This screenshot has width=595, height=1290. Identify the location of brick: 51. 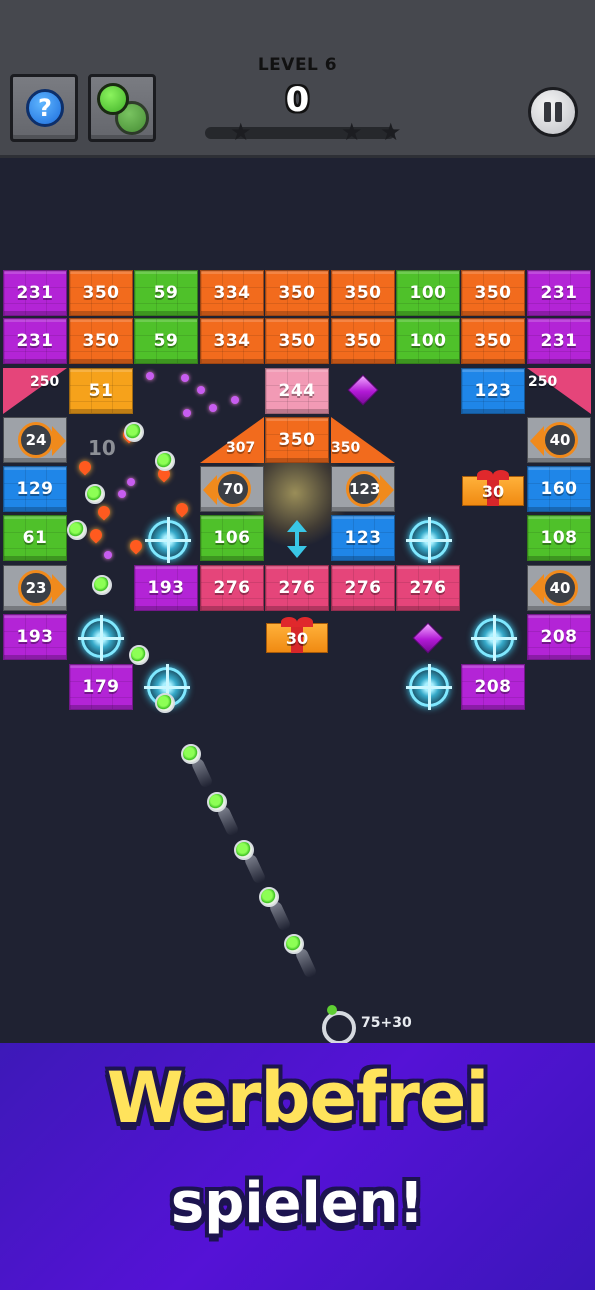
(101, 391).